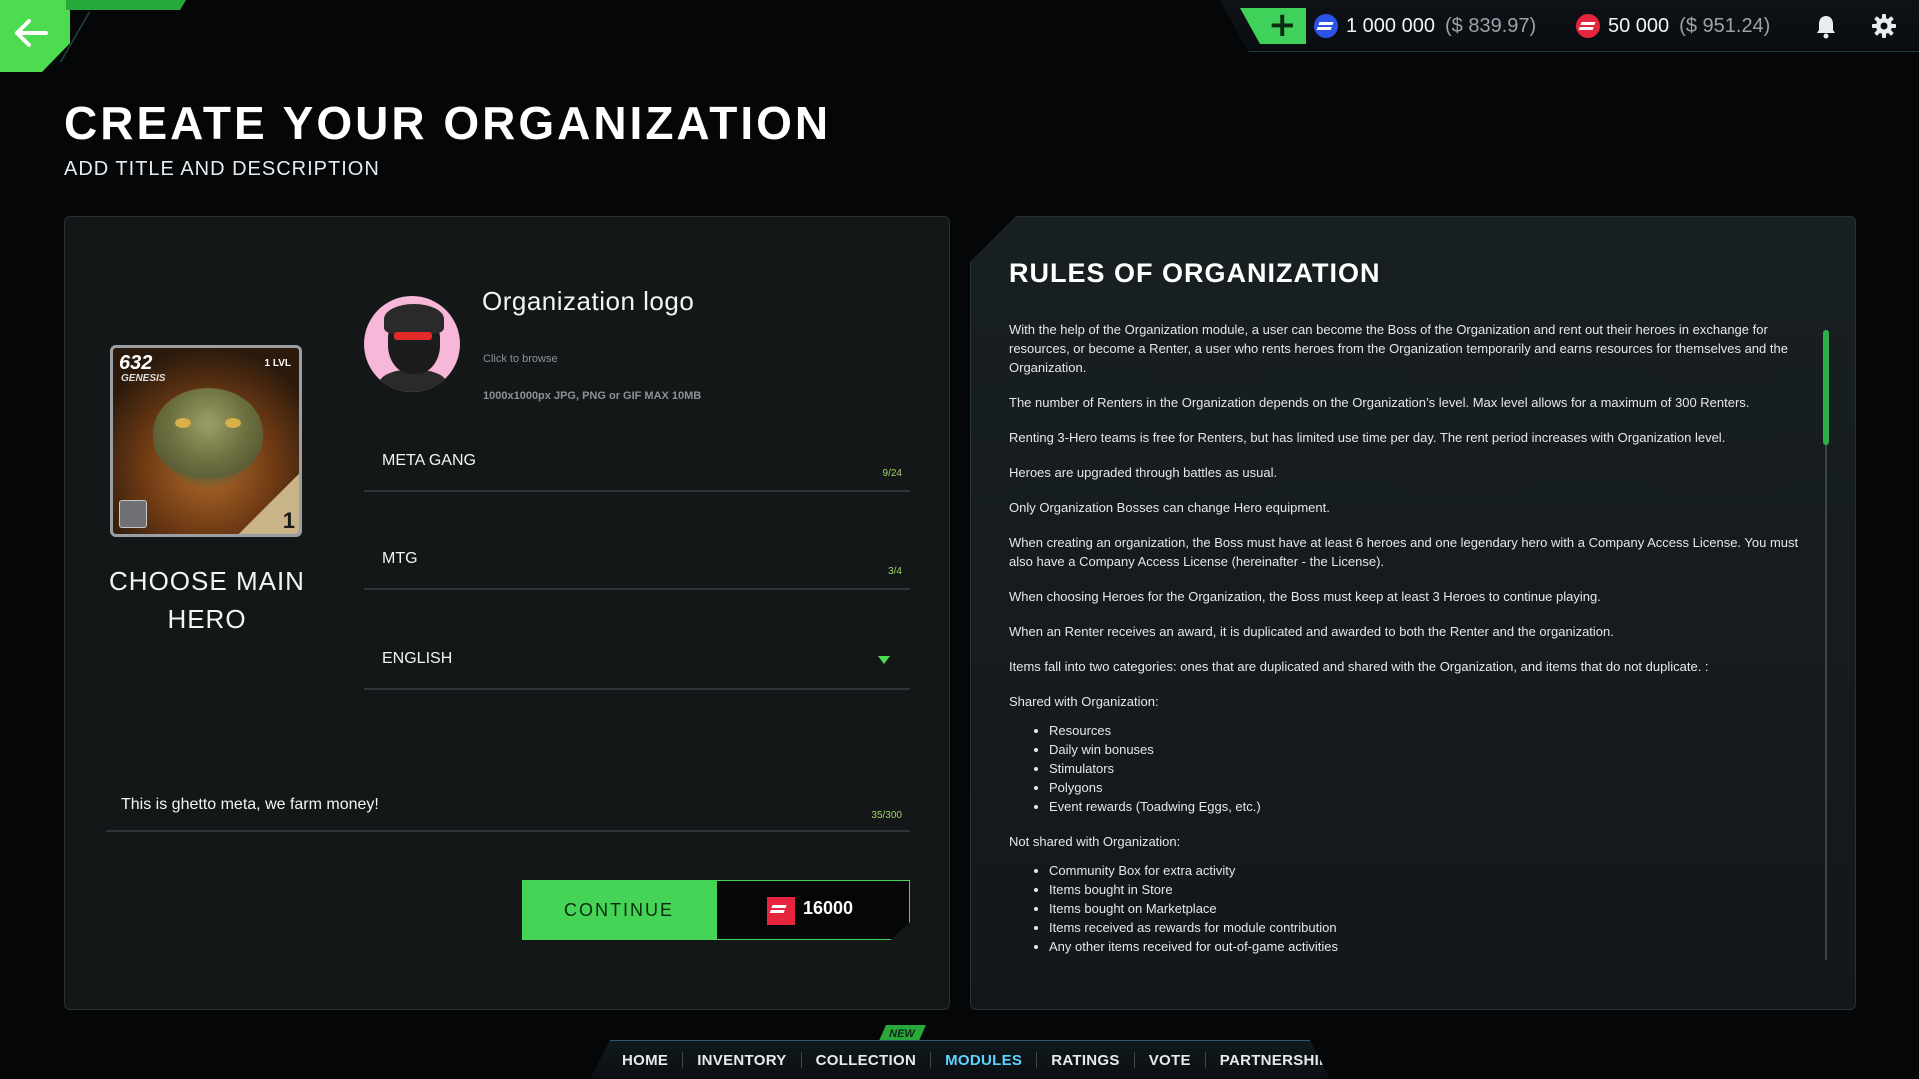 The height and width of the screenshot is (1079, 1919). Describe the element at coordinates (895, 571) in the screenshot. I see `organization-tag-counter: 3/4` at that location.